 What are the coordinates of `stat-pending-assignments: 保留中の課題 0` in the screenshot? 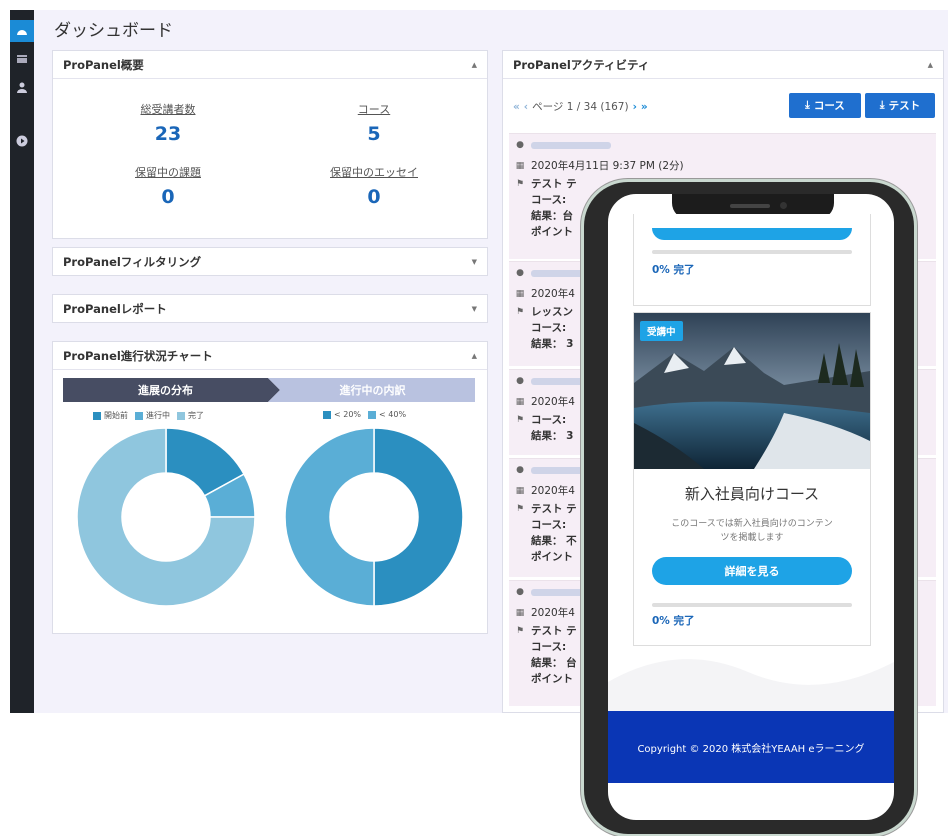 It's located at (168, 186).